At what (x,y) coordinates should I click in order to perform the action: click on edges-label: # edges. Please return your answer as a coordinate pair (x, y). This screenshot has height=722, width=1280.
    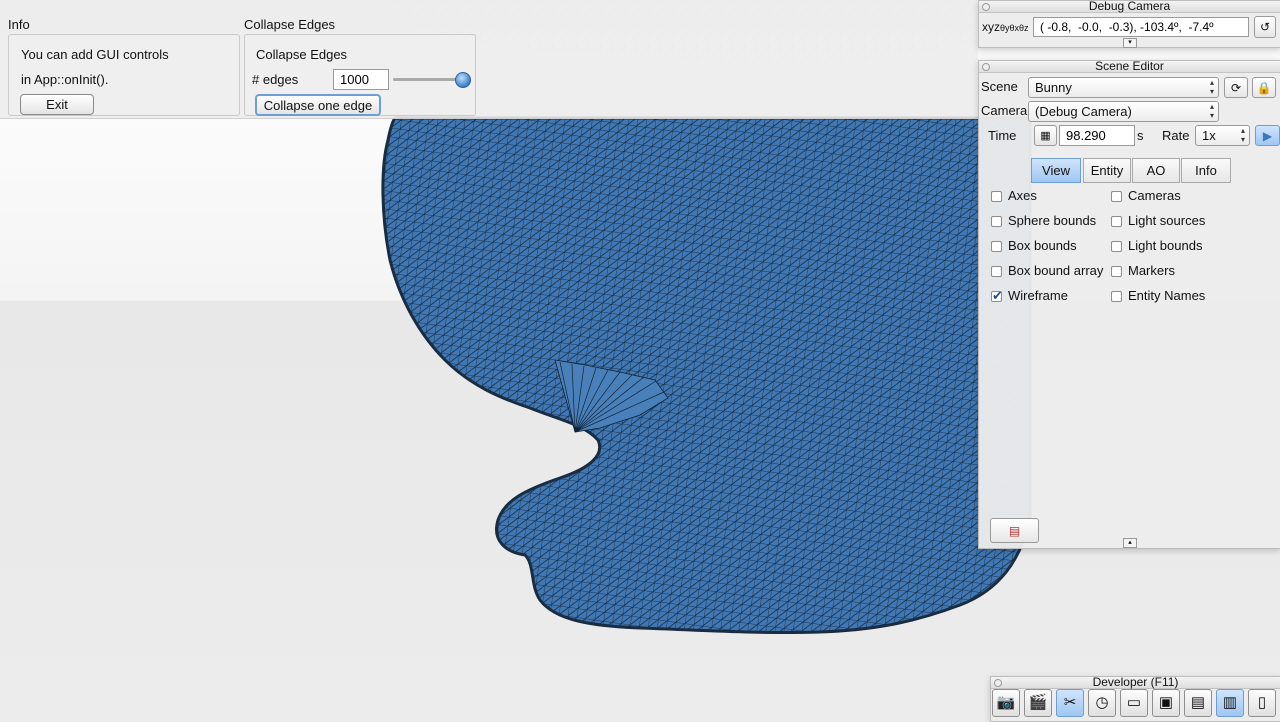
    Looking at the image, I should click on (275, 79).